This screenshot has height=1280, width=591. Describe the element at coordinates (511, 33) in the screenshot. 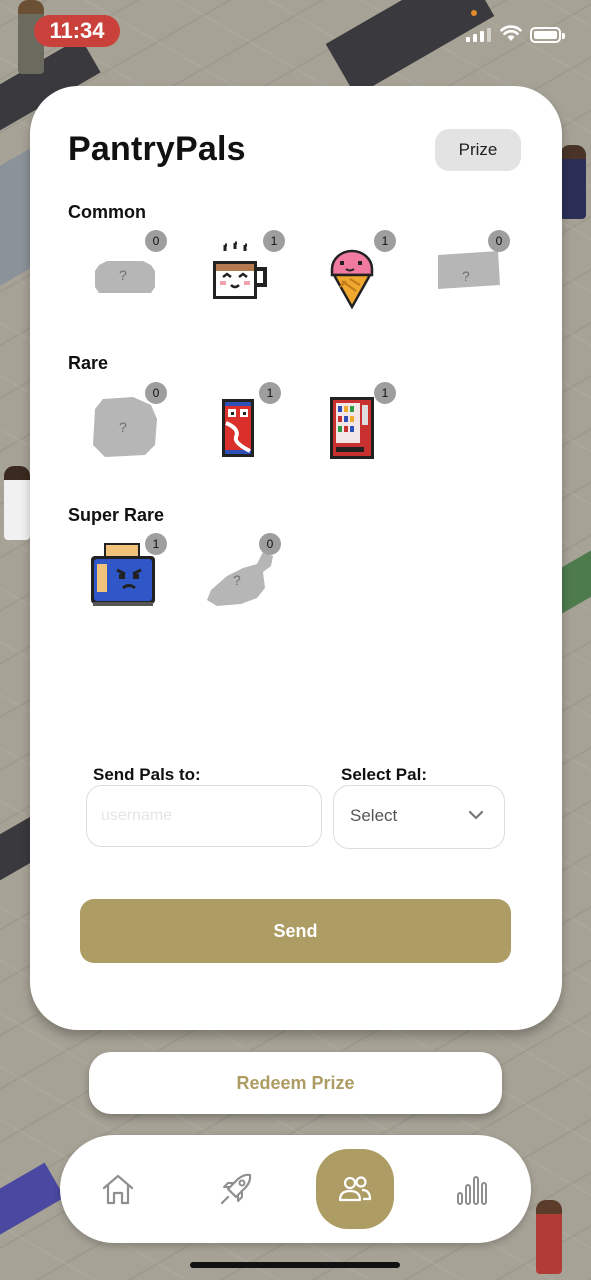

I see `wifi-icon` at that location.